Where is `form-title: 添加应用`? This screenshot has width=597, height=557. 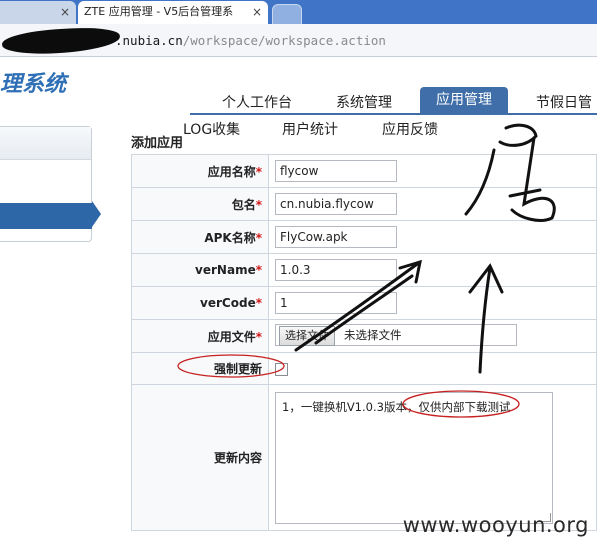 form-title: 添加应用 is located at coordinates (157, 143).